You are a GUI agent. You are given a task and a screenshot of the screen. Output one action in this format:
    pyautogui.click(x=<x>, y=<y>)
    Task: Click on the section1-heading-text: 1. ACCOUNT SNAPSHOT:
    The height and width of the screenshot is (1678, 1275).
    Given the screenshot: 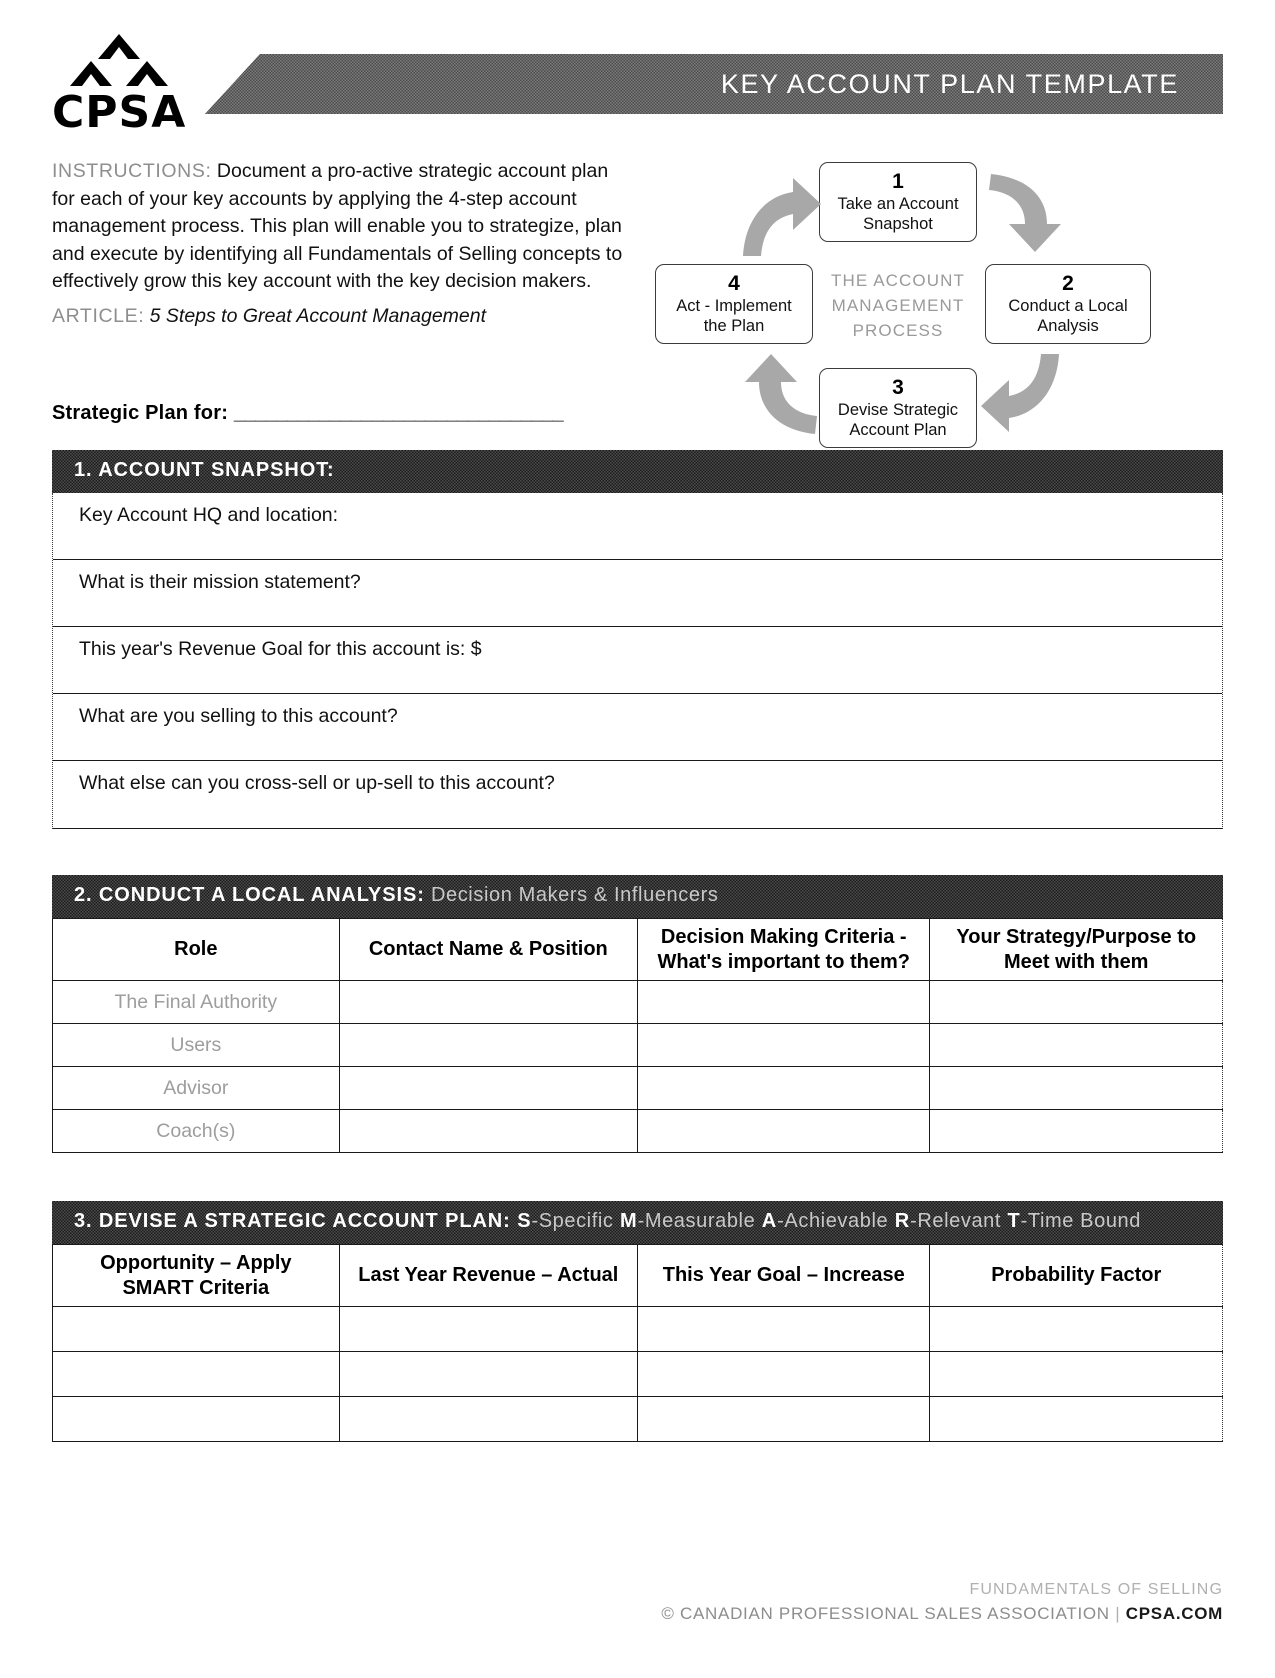 What is the action you would take?
    pyautogui.click(x=204, y=470)
    